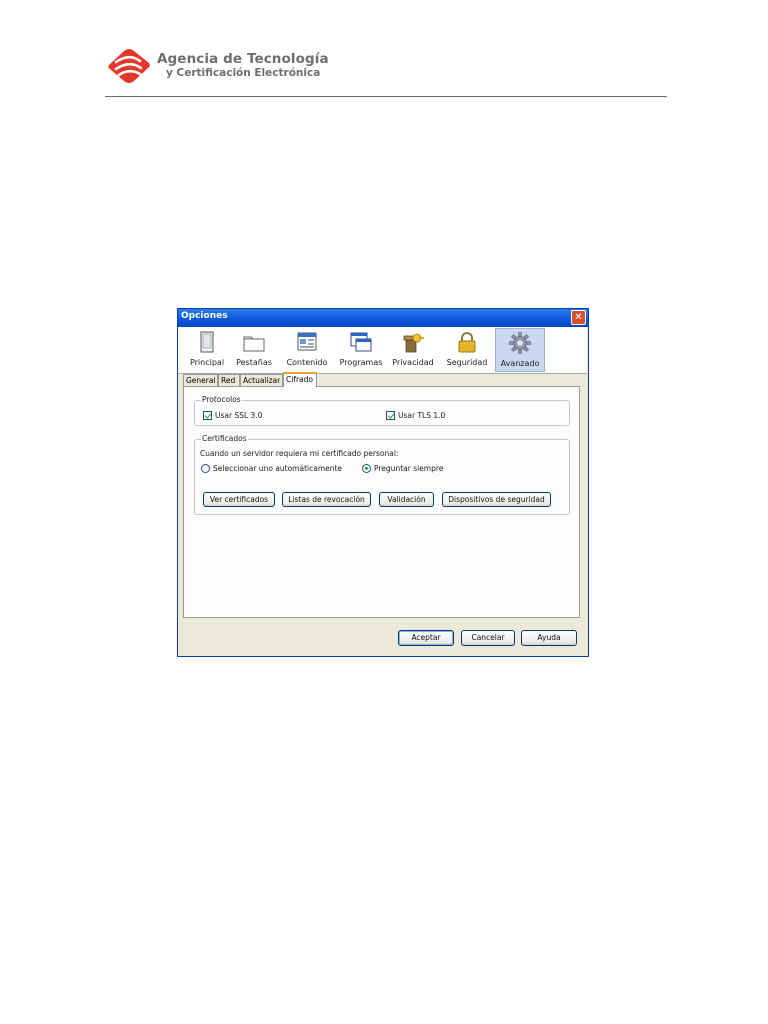 Image resolution: width=768 pixels, height=1024 pixels. Describe the element at coordinates (239, 415) in the screenshot. I see `ssl-label: Usar SSL 3.0` at that location.